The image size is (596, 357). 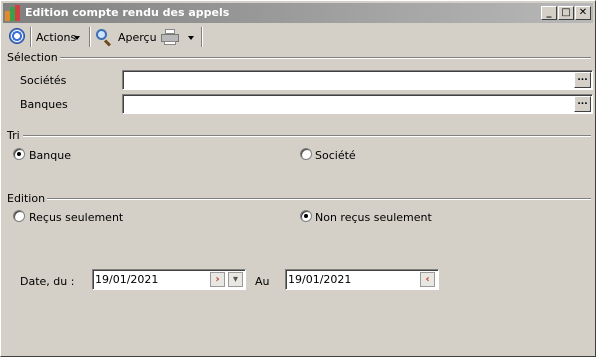 What do you see at coordinates (14, 135) in the screenshot?
I see `tri-group-label: Tri` at bounding box center [14, 135].